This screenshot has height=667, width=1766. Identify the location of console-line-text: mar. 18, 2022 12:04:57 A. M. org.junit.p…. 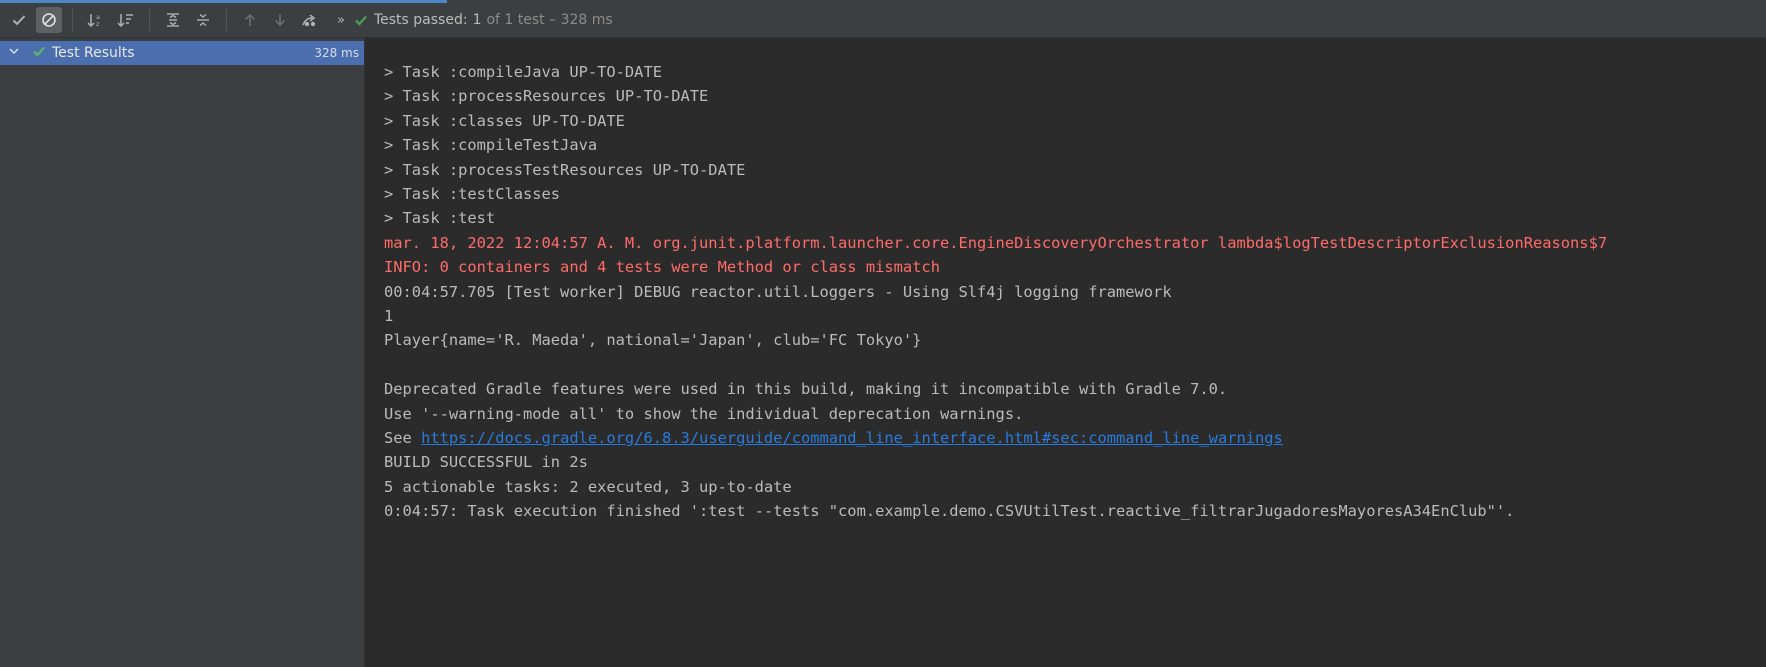
(996, 242).